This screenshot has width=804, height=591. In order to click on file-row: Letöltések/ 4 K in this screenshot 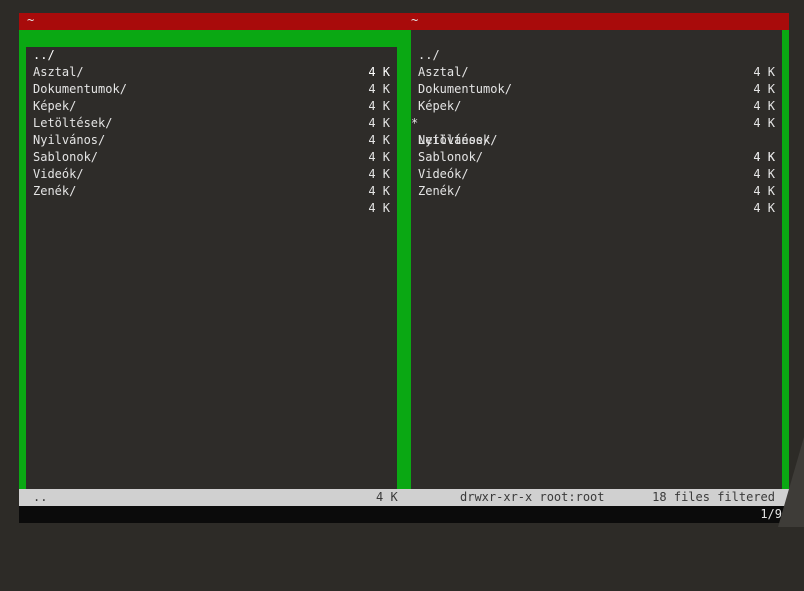, I will do `click(211, 122)`.